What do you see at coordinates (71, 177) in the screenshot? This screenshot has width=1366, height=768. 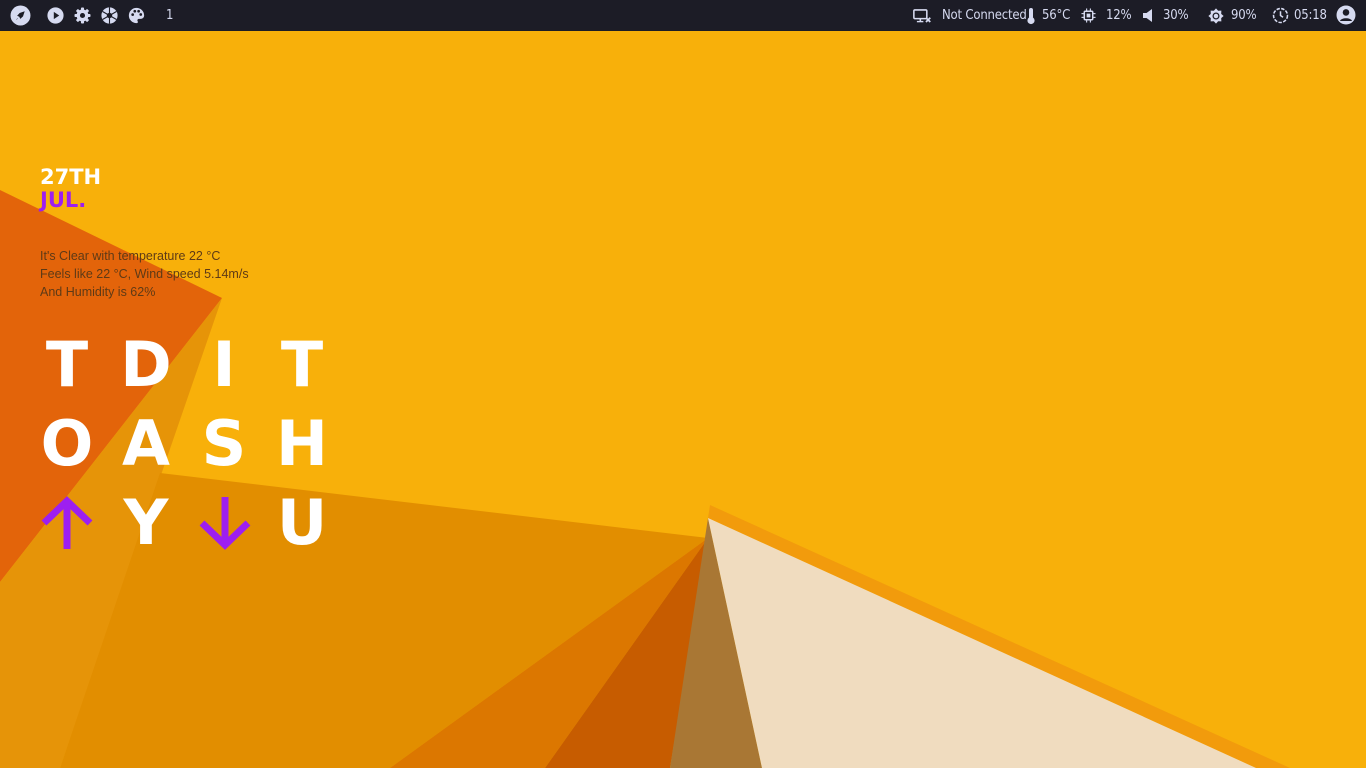 I see `date-day: 27TH` at bounding box center [71, 177].